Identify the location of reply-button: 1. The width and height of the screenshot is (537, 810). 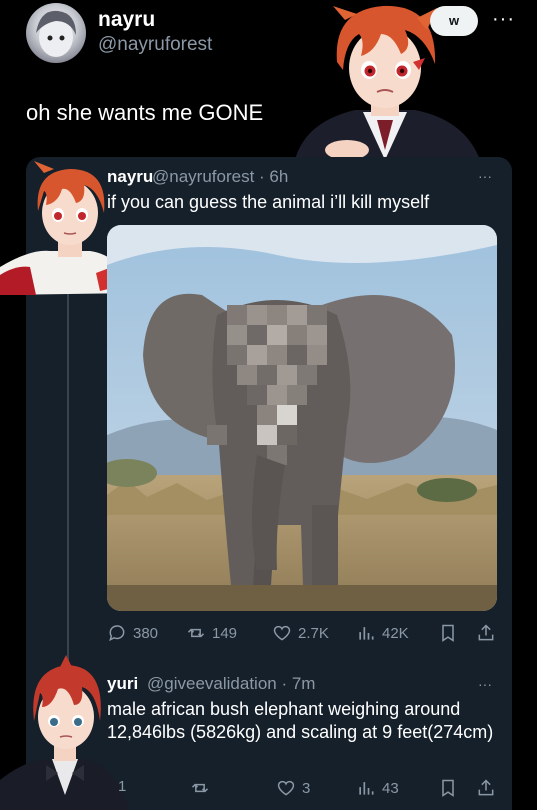
(122, 786).